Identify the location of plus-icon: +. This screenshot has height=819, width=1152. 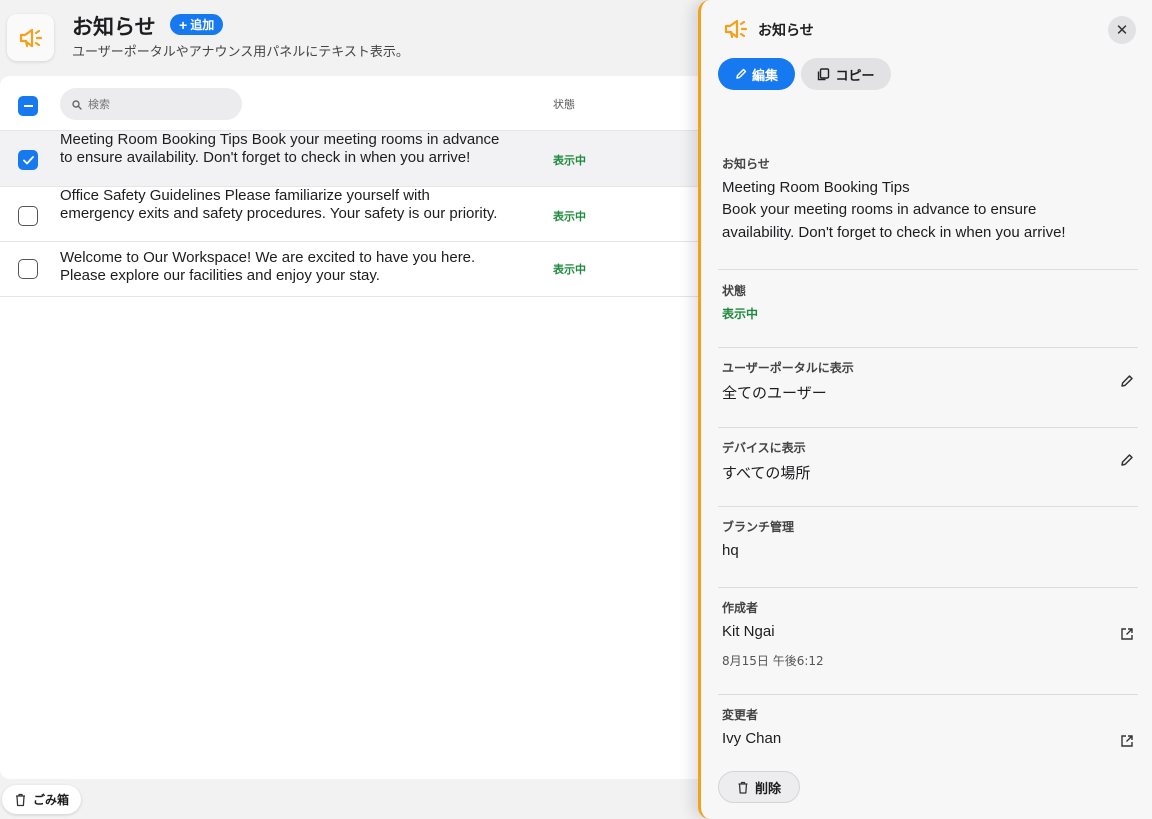
(183, 24).